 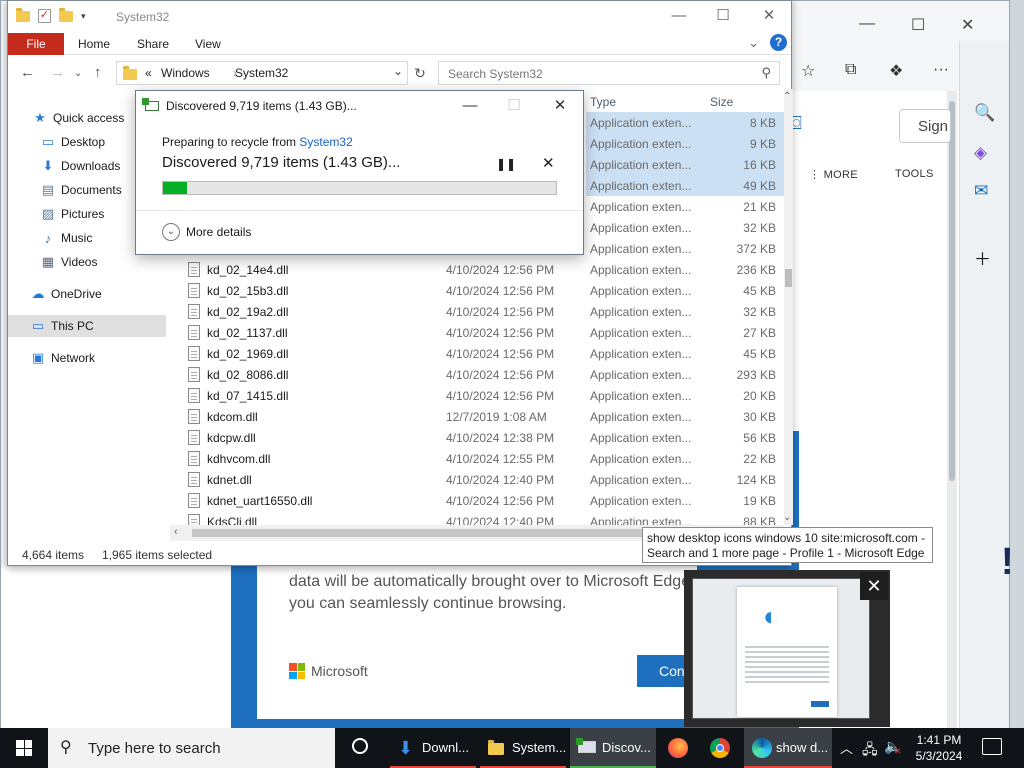 What do you see at coordinates (941, 70) in the screenshot?
I see `more-icon: ···` at bounding box center [941, 70].